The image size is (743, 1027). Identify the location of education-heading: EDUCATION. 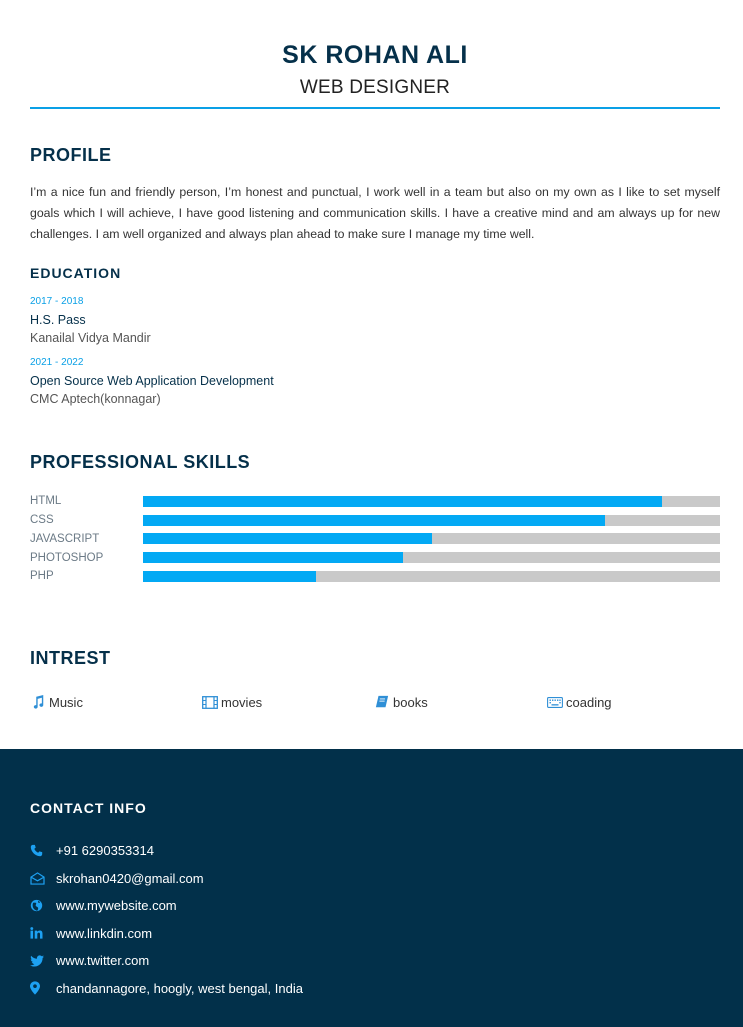
(76, 273).